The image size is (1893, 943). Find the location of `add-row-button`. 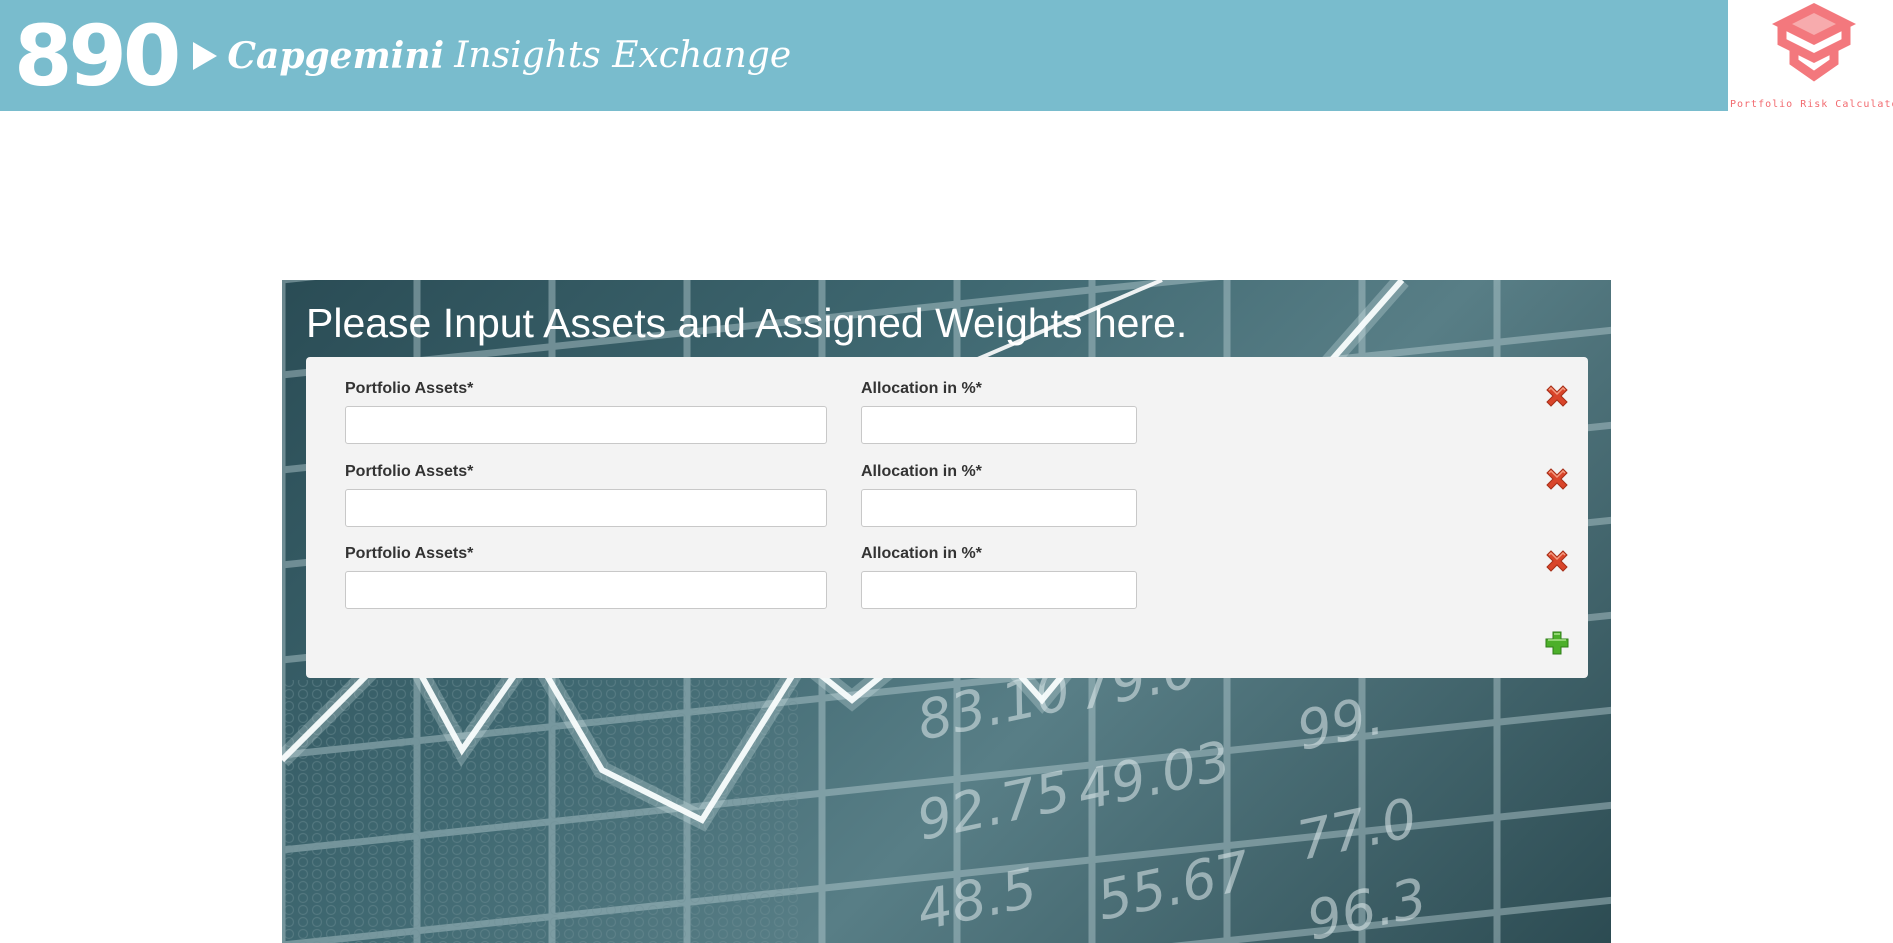

add-row-button is located at coordinates (1557, 643).